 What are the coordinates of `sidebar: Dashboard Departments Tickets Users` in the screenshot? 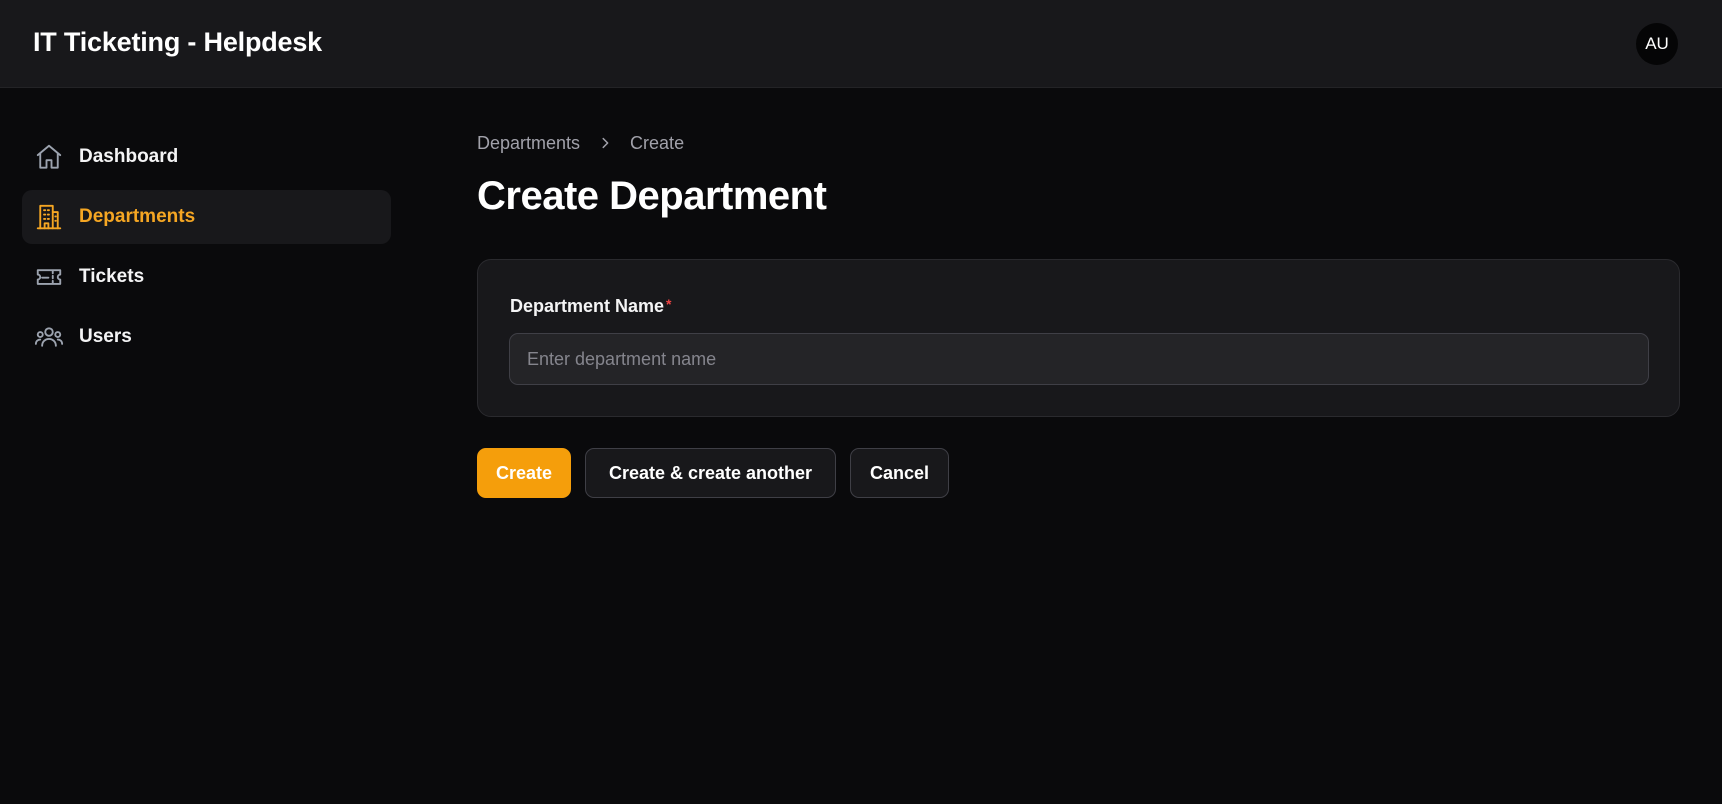 It's located at (206, 250).